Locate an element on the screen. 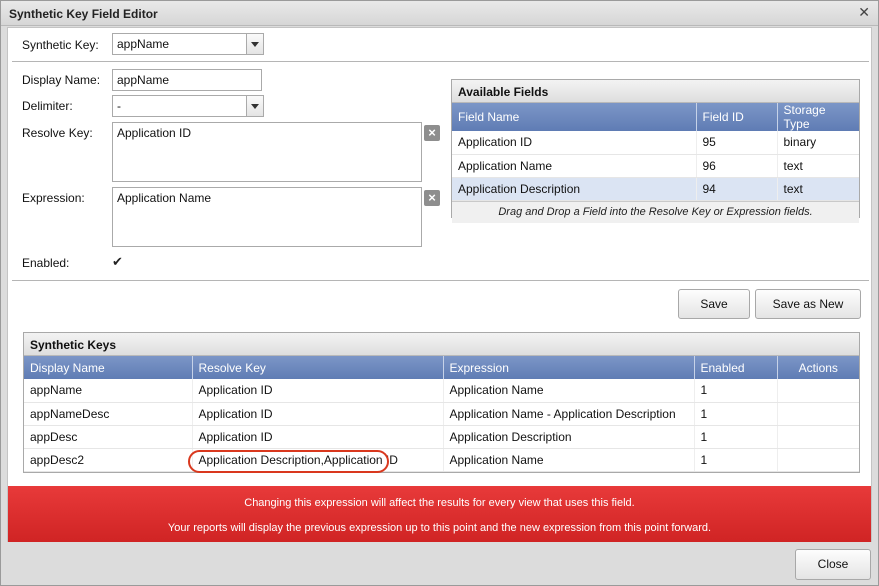  field-name-cell: Application Description is located at coordinates (574, 189).